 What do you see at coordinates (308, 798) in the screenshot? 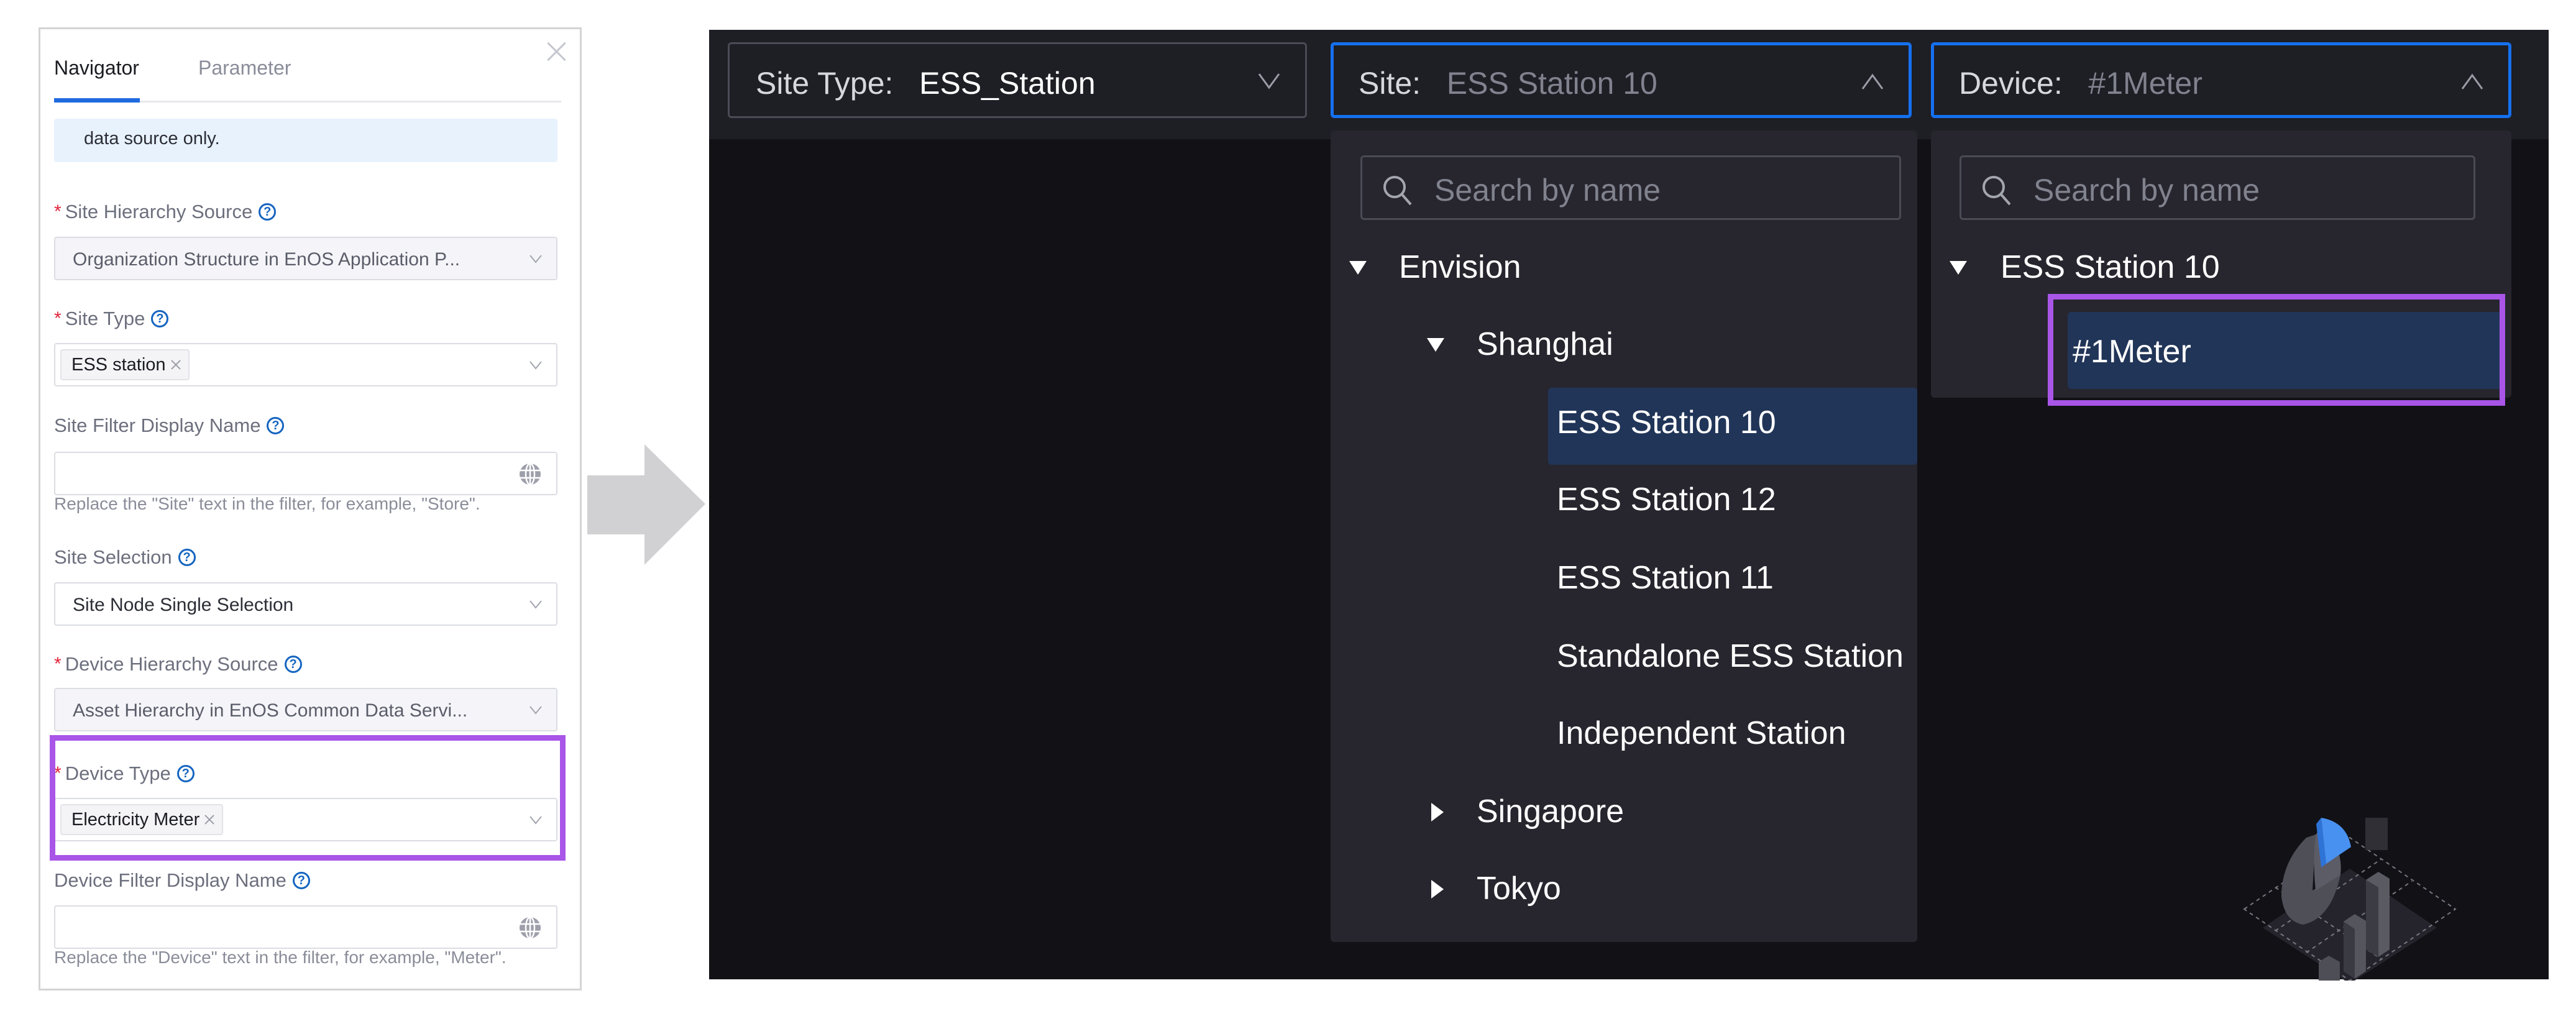
I see `device-type-highlight` at bounding box center [308, 798].